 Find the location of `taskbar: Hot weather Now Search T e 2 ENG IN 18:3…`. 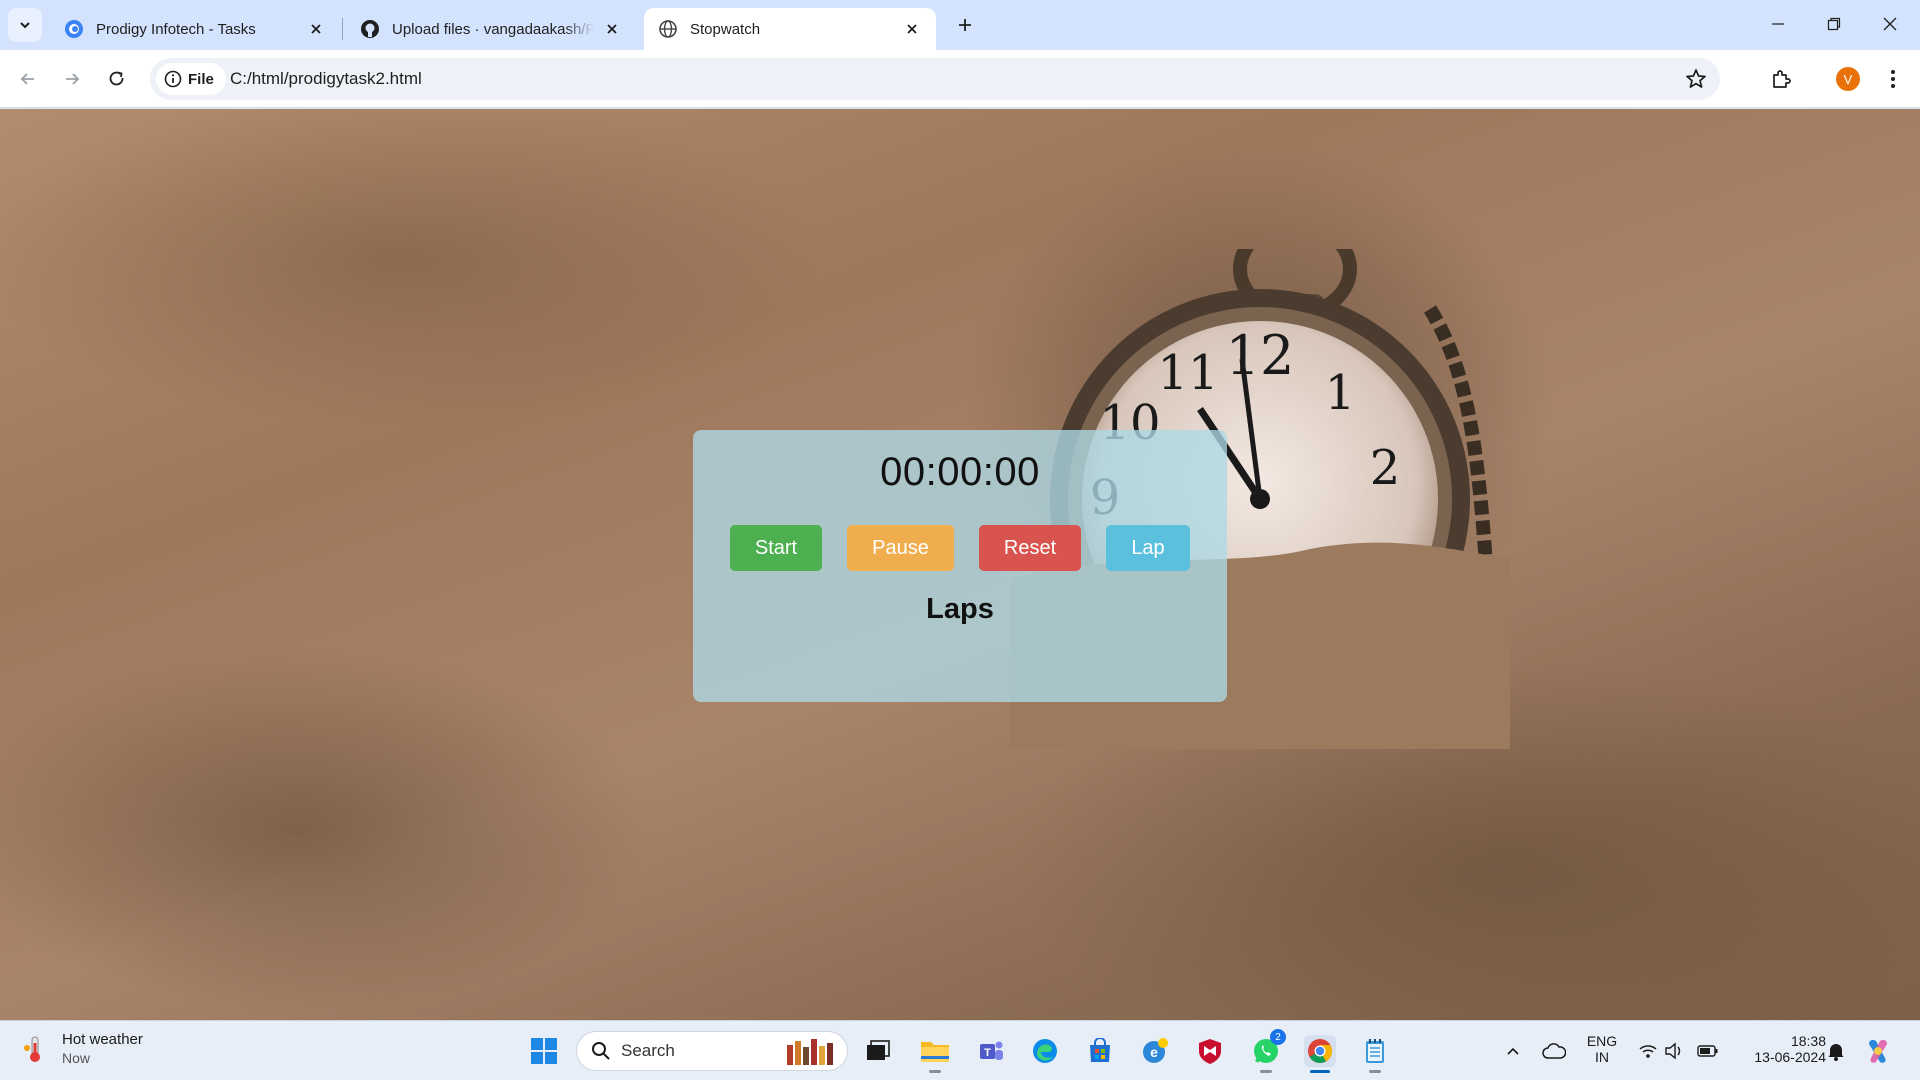

taskbar: Hot weather Now Search T e 2 ENG IN 18:3… is located at coordinates (960, 1050).